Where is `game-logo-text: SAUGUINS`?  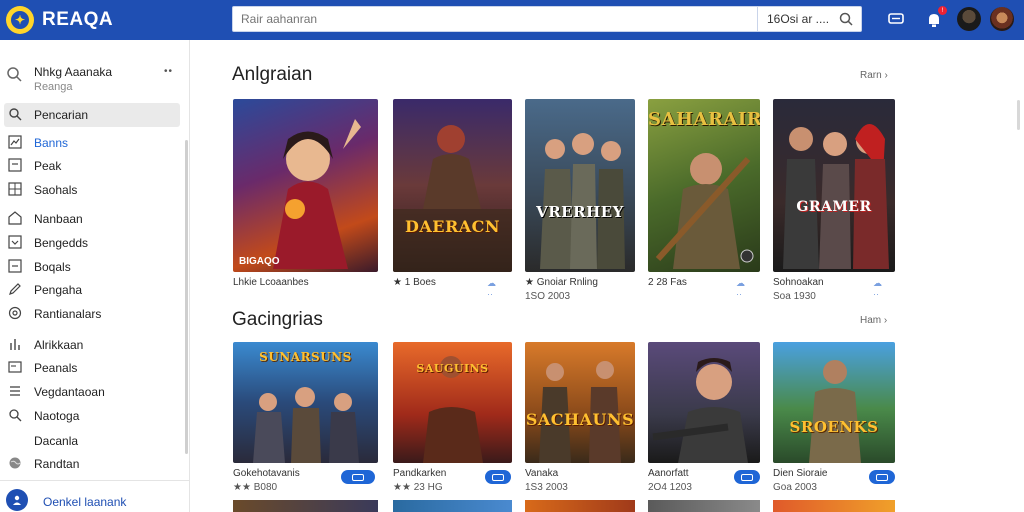
game-logo-text: SAUGUINS is located at coordinates (452, 368).